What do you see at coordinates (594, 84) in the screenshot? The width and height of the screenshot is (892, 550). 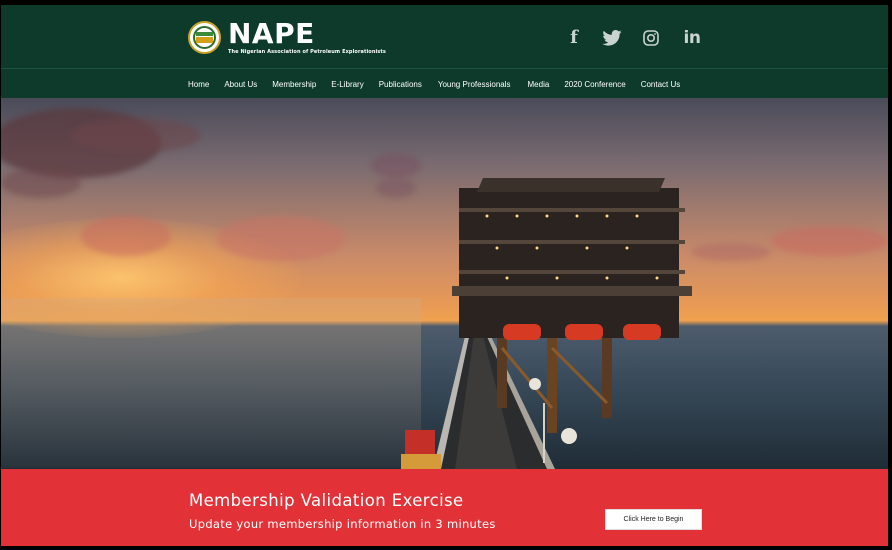 I see `nav-item-2020-conference: 2020 Conference` at bounding box center [594, 84].